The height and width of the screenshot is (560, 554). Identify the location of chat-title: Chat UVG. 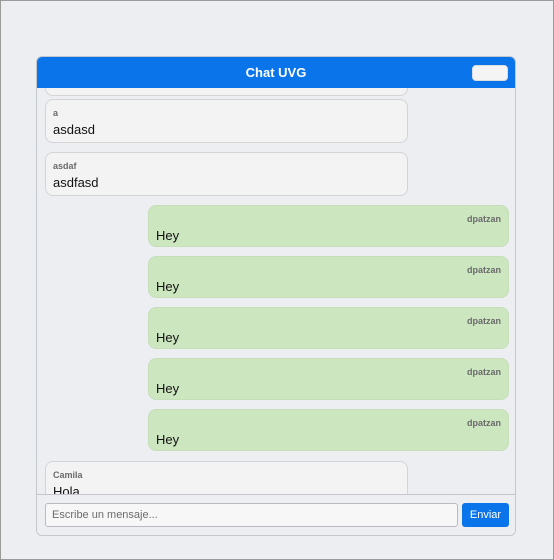
(276, 72).